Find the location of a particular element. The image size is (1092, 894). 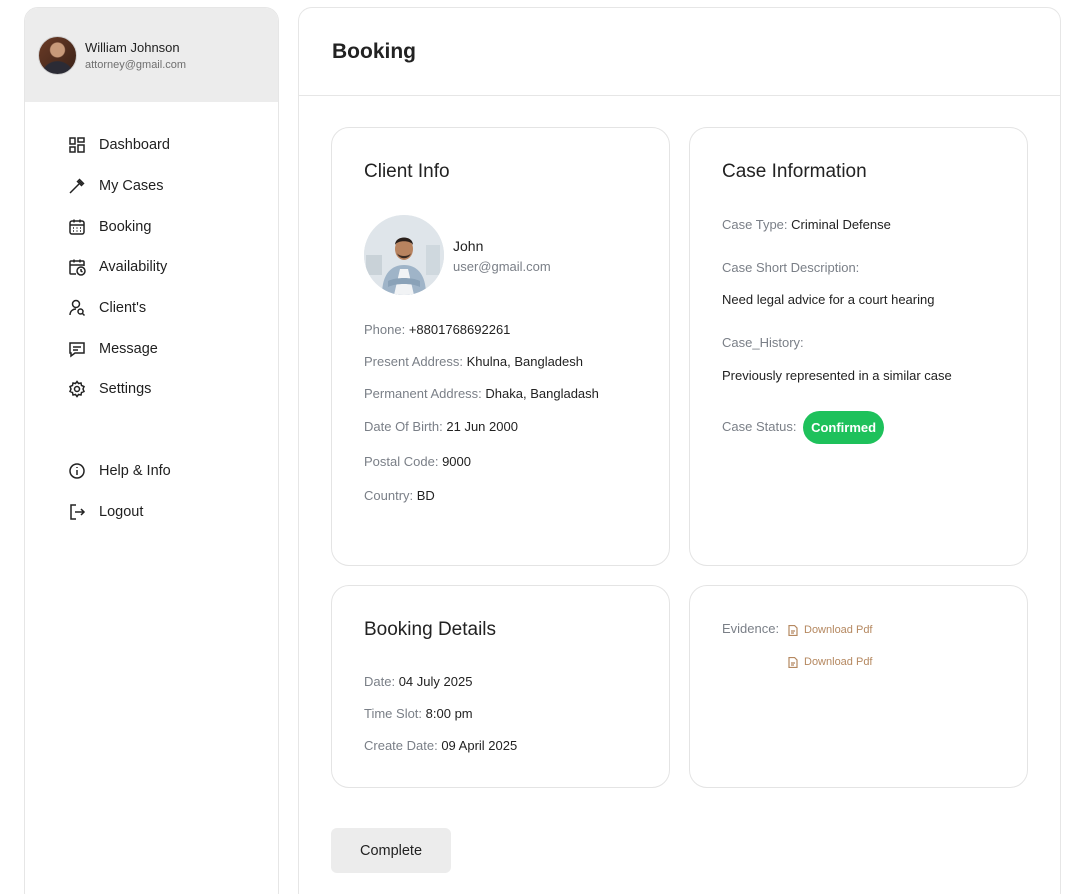

case-type-row: Case Type: Criminal Defense is located at coordinates (806, 224).